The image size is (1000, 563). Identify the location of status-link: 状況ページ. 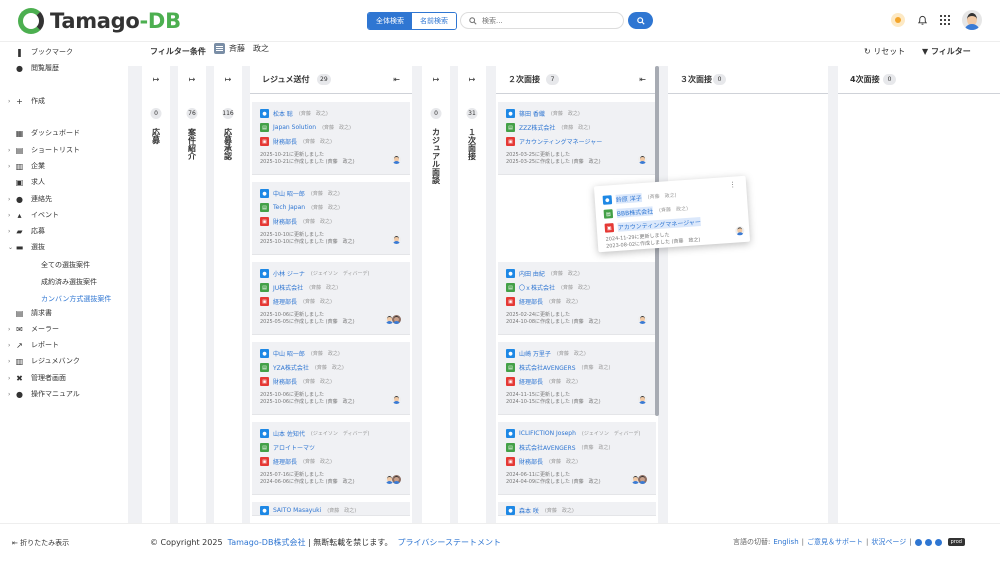
(888, 542).